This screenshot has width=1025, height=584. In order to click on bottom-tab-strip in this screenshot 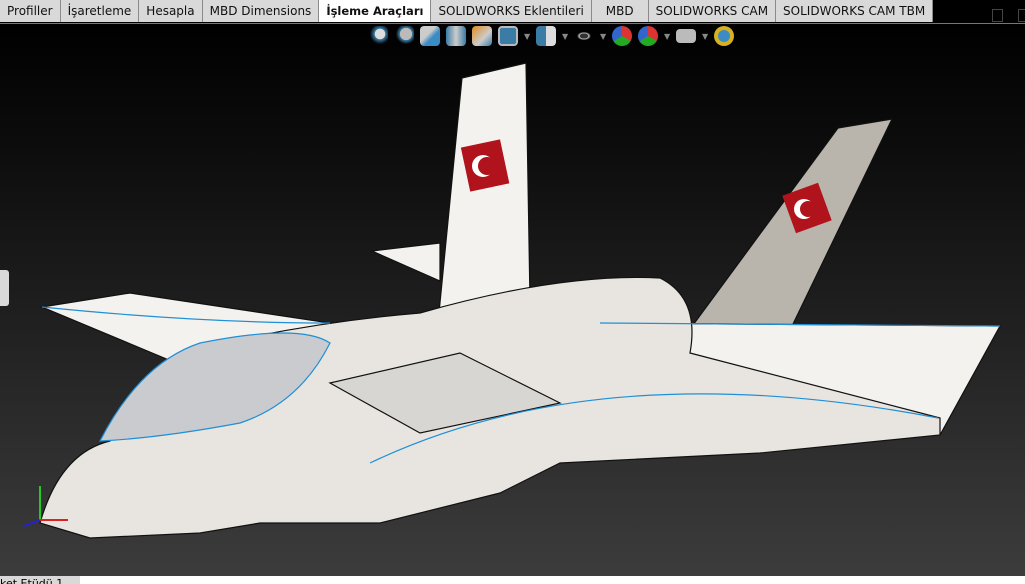, I will do `click(512, 580)`.